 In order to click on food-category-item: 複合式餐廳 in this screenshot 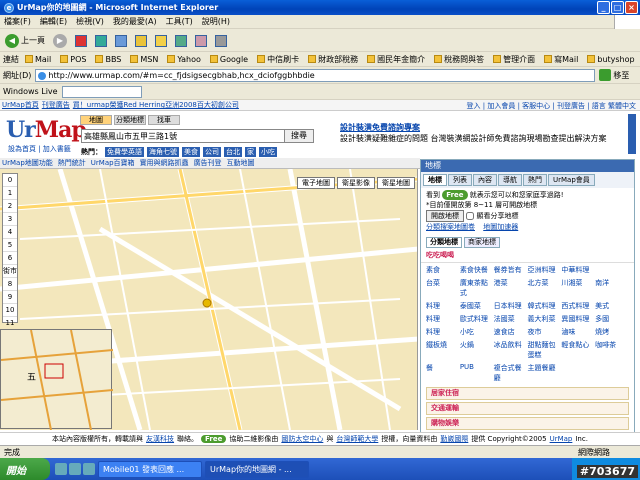, I will do `click(511, 373)`.